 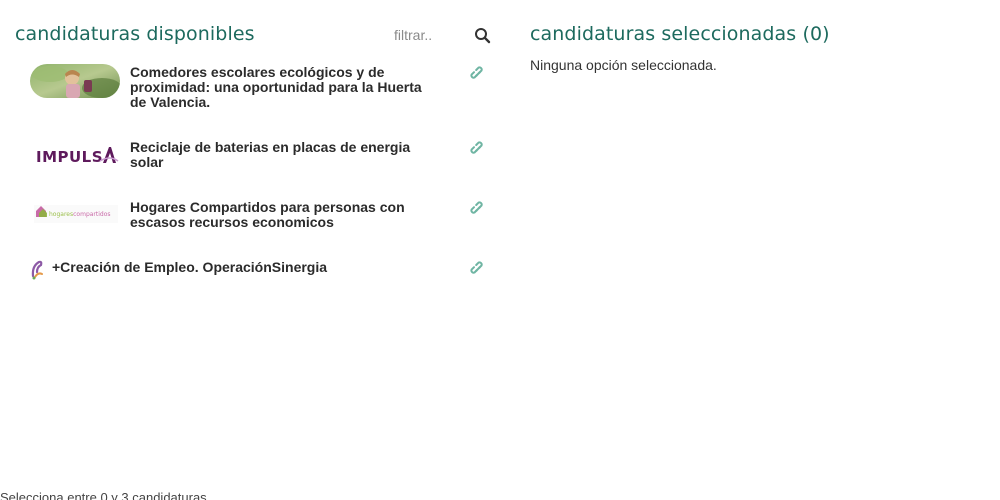 I want to click on svg-text: IMPULS, so click(x=69, y=157).